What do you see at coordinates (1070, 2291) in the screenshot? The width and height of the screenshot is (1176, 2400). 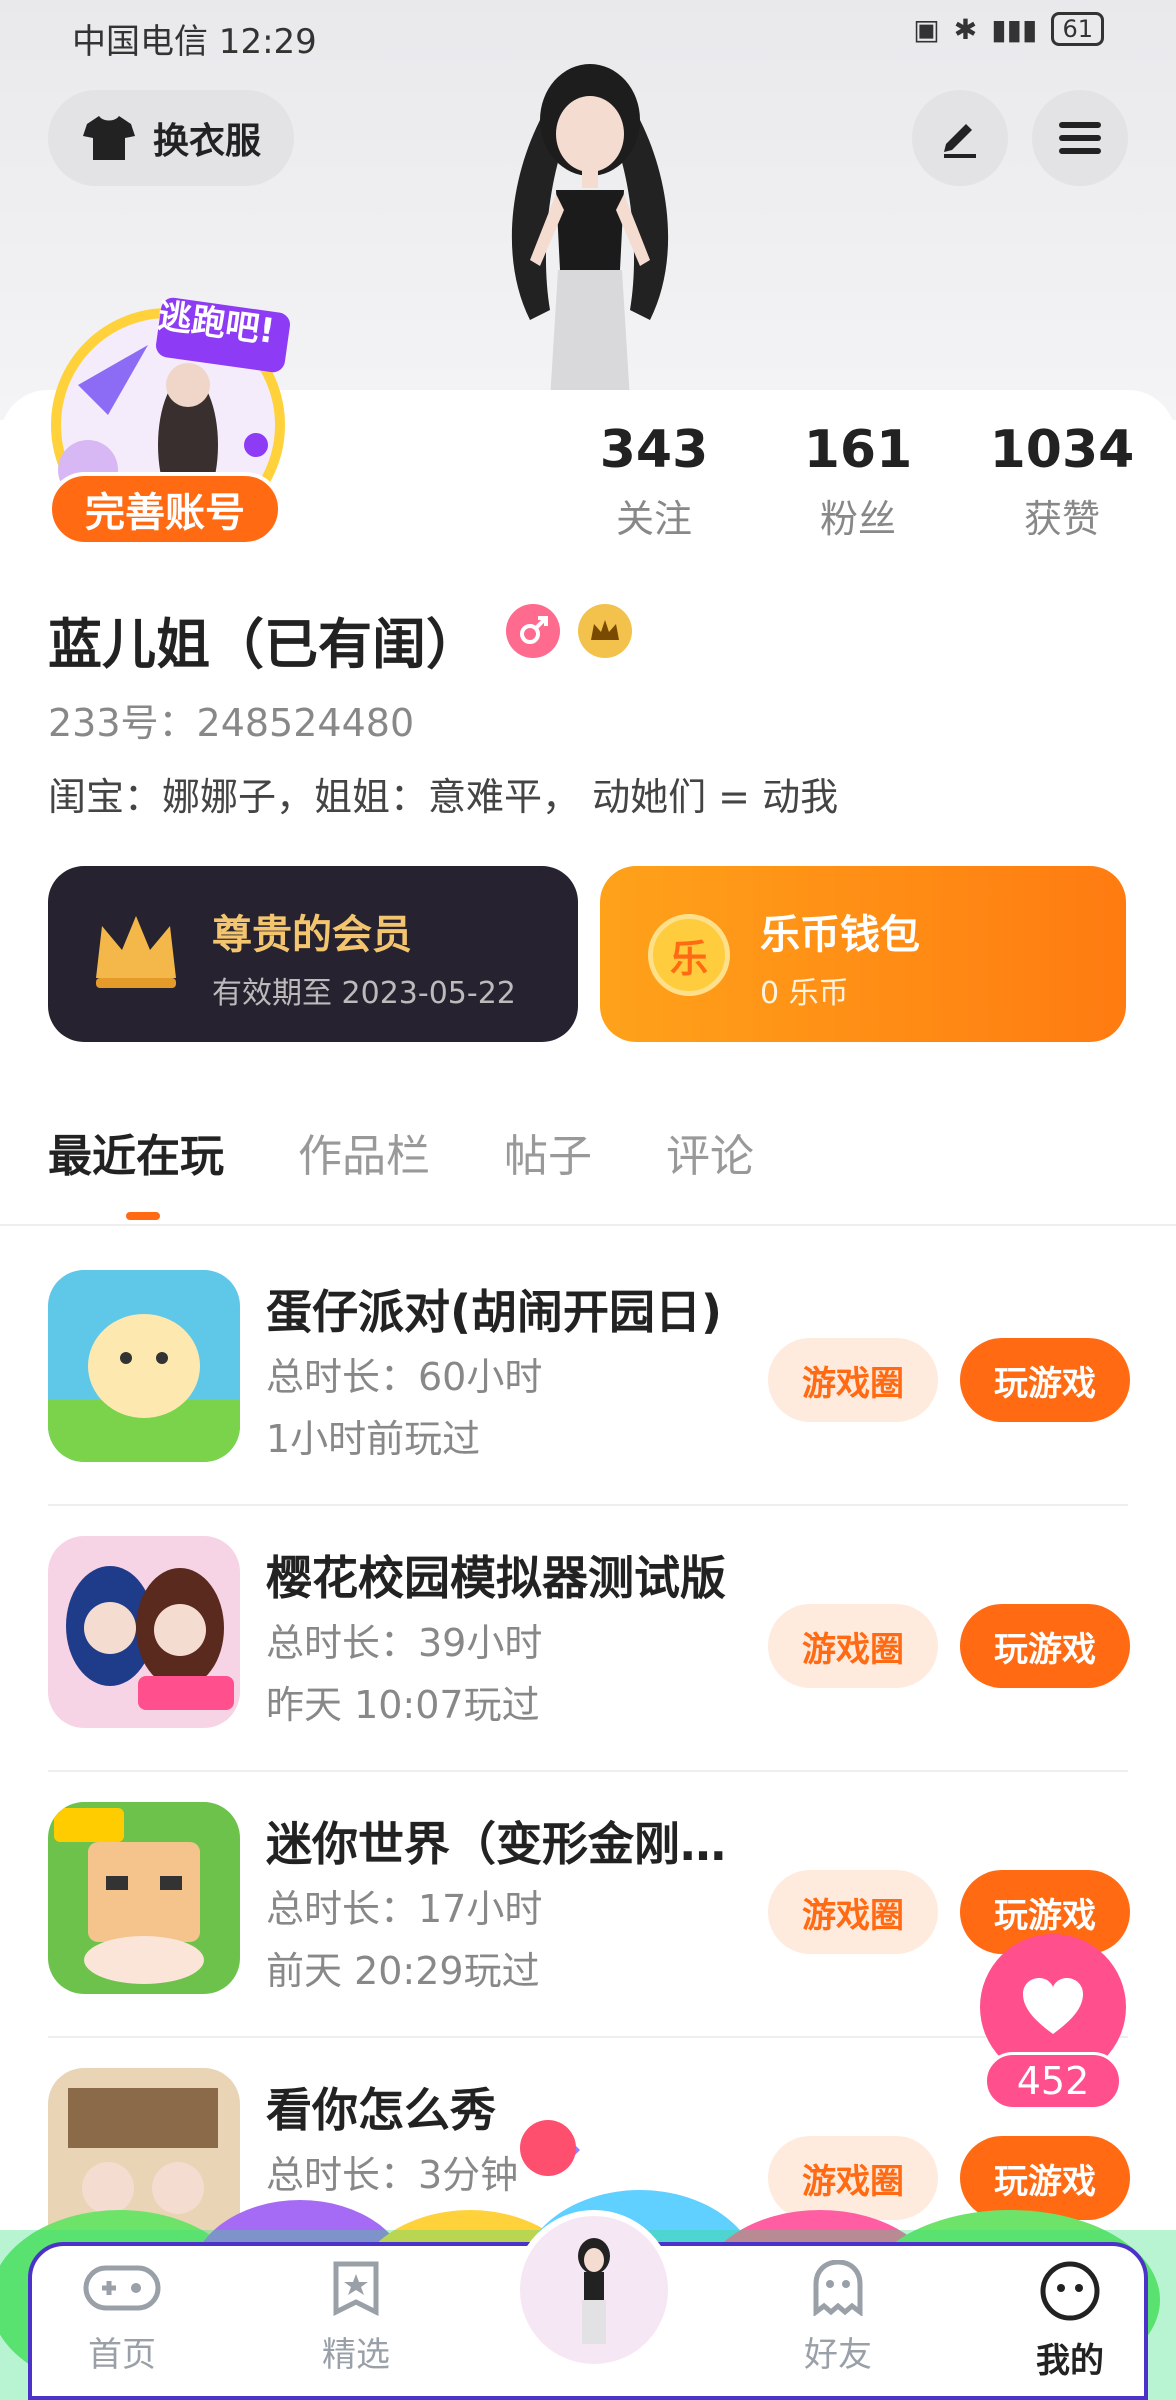 I see `smiley-icon` at bounding box center [1070, 2291].